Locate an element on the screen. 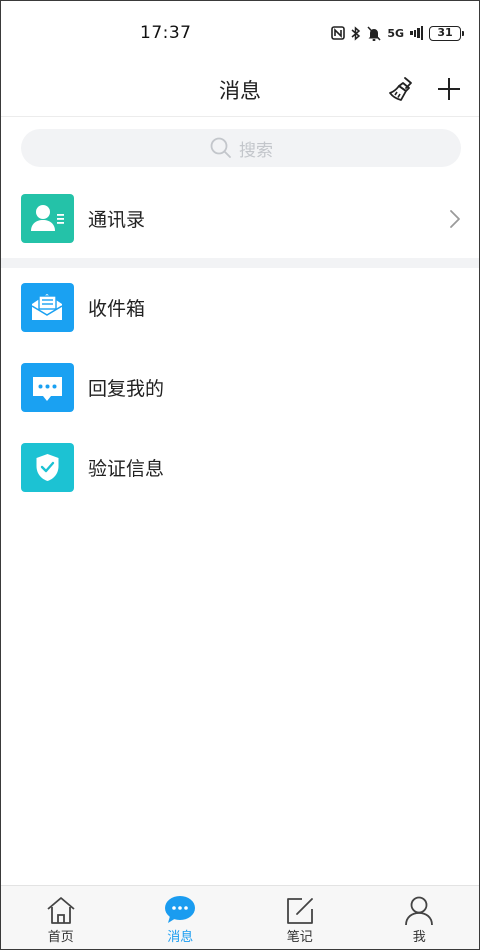 This screenshot has width=480, height=950. contacts-row: 通讯录 is located at coordinates (240, 219).